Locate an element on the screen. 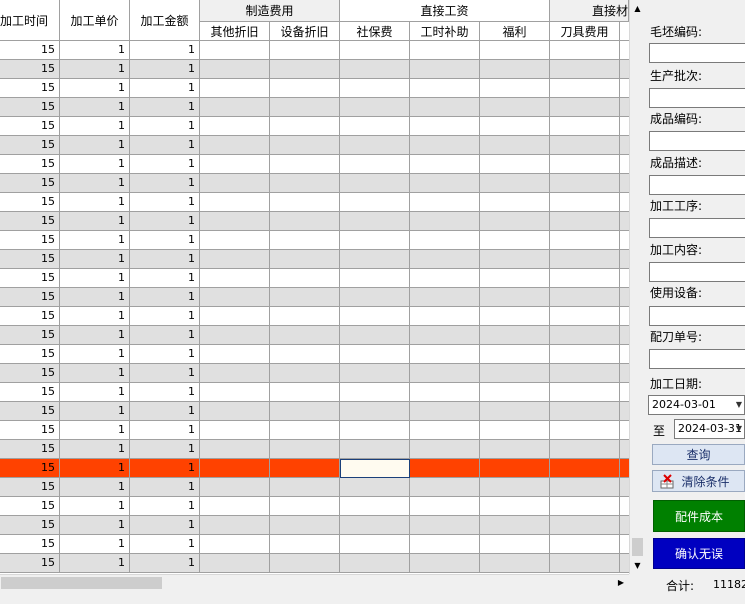 This screenshot has height=604, width=745. process-input is located at coordinates (697, 228).